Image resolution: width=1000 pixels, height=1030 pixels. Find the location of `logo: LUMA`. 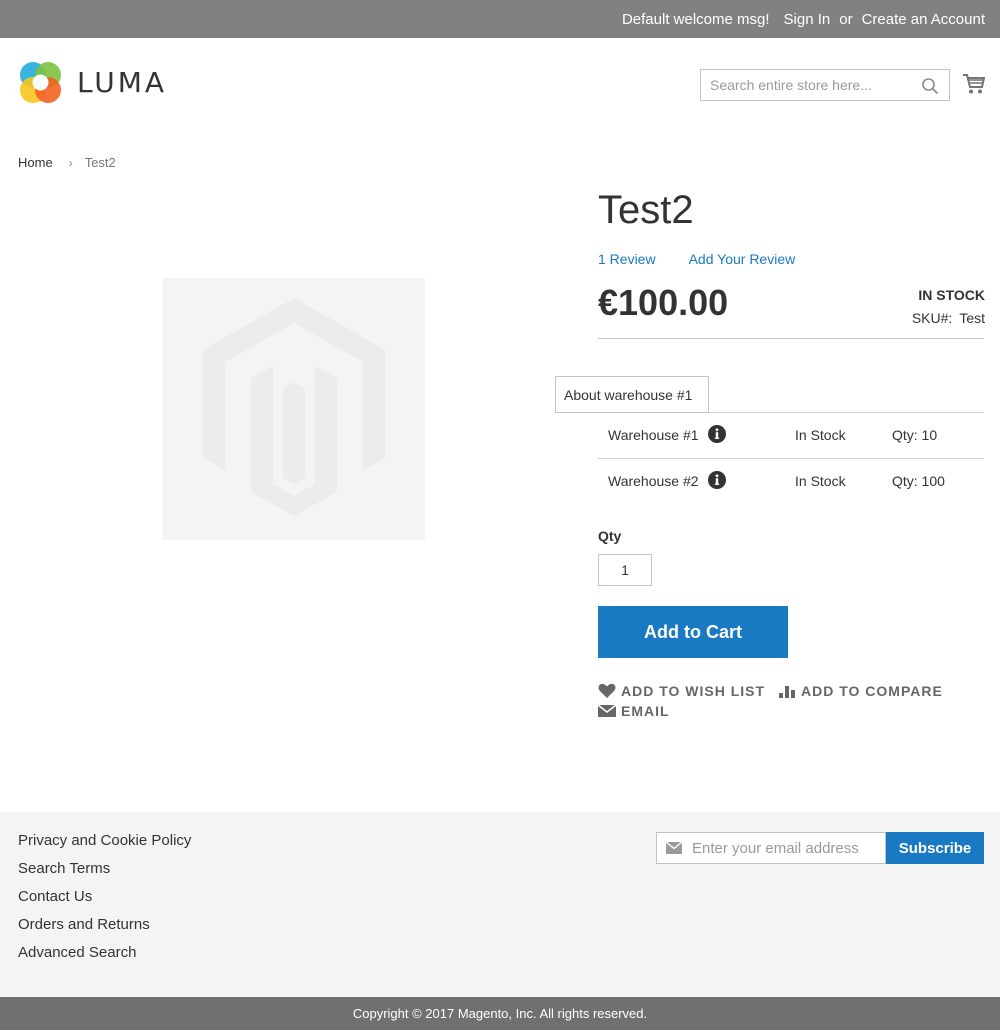

logo: LUMA is located at coordinates (92, 82).